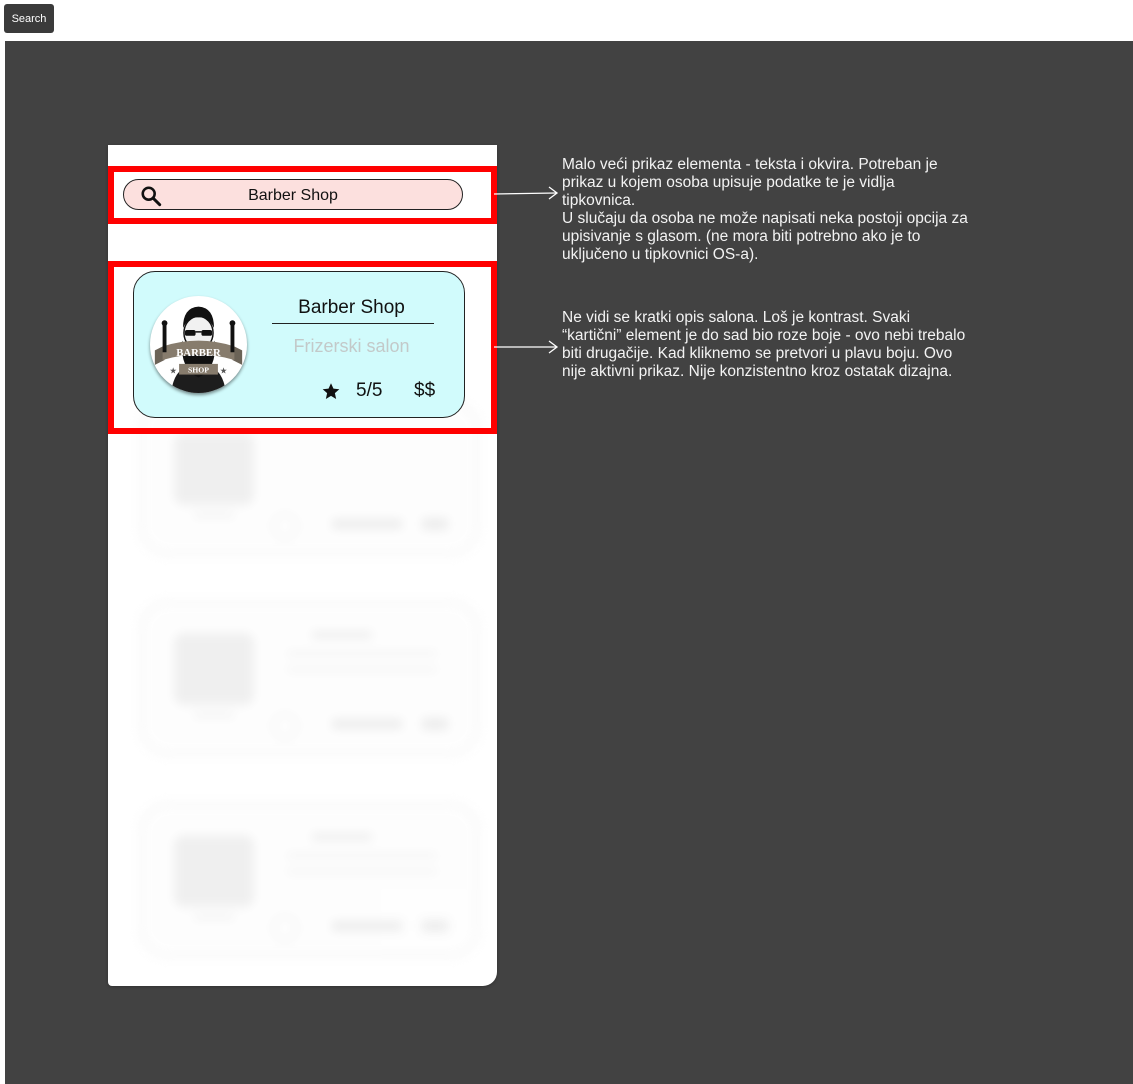 This screenshot has width=1133, height=1084. Describe the element at coordinates (351, 346) in the screenshot. I see `salon-description: Frizerski salon` at that location.